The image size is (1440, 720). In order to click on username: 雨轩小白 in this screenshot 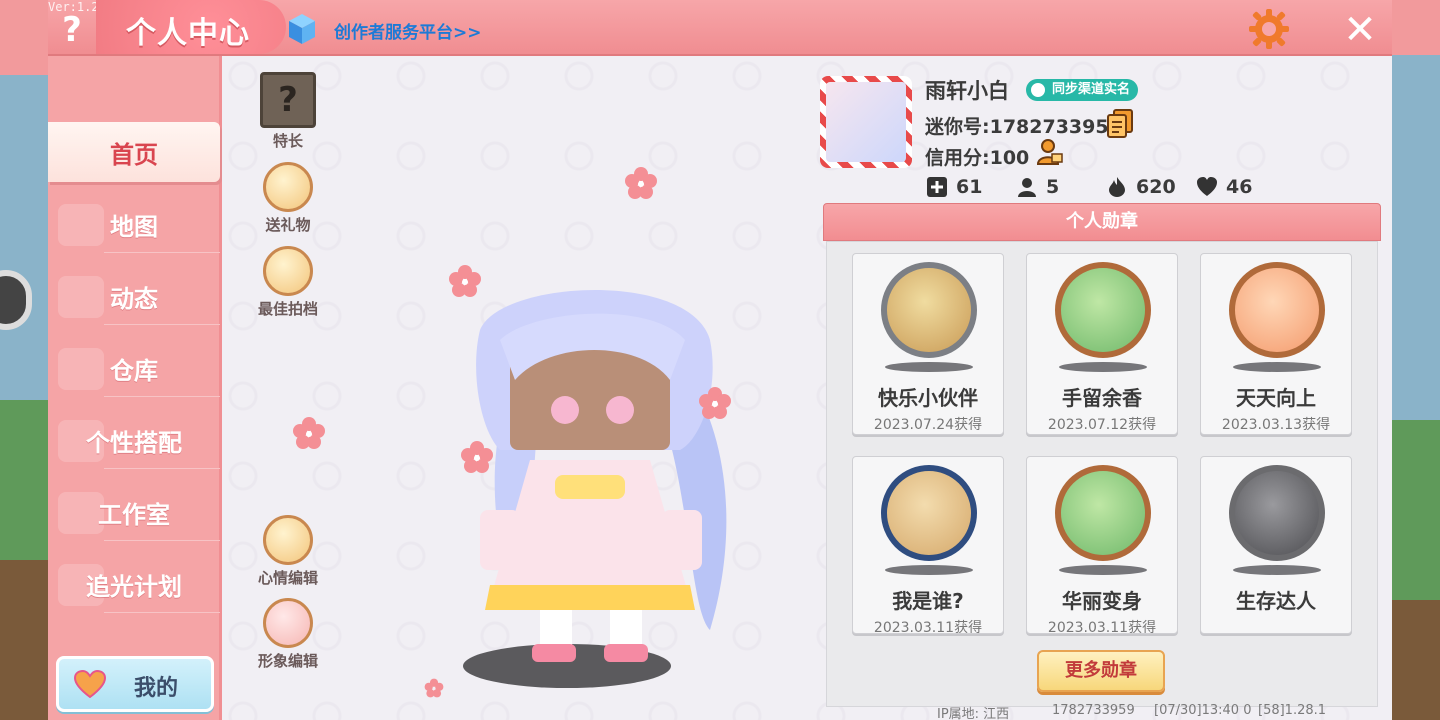, I will do `click(967, 91)`.